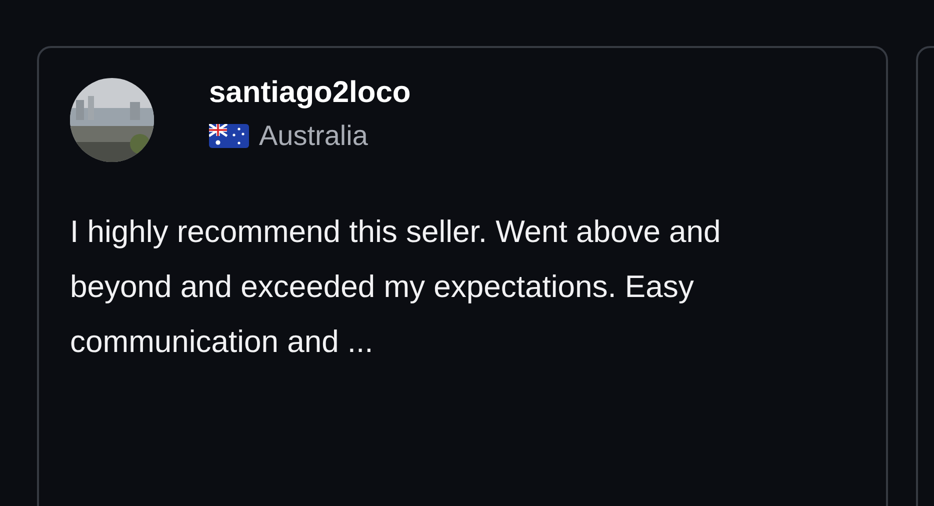 Image resolution: width=934 pixels, height=506 pixels. Describe the element at coordinates (313, 136) in the screenshot. I see `country-name: Australia` at that location.